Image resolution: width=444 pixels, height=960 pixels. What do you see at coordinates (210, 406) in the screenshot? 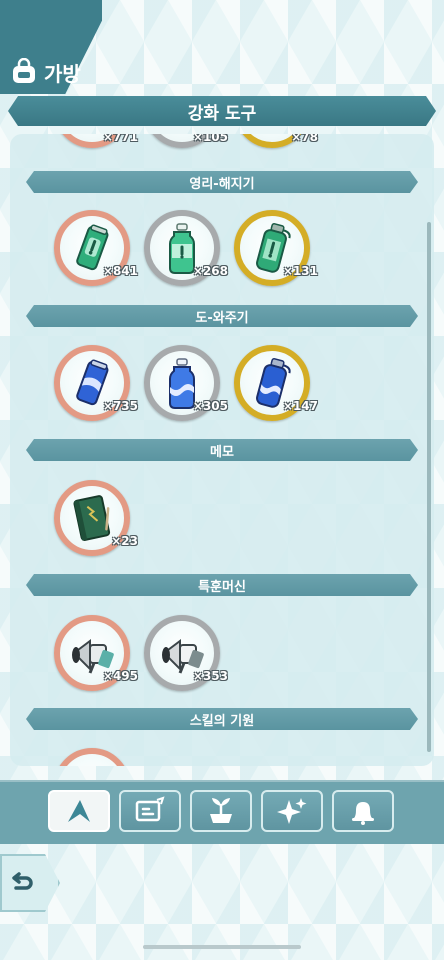
I see `item-count: ×305` at bounding box center [210, 406].